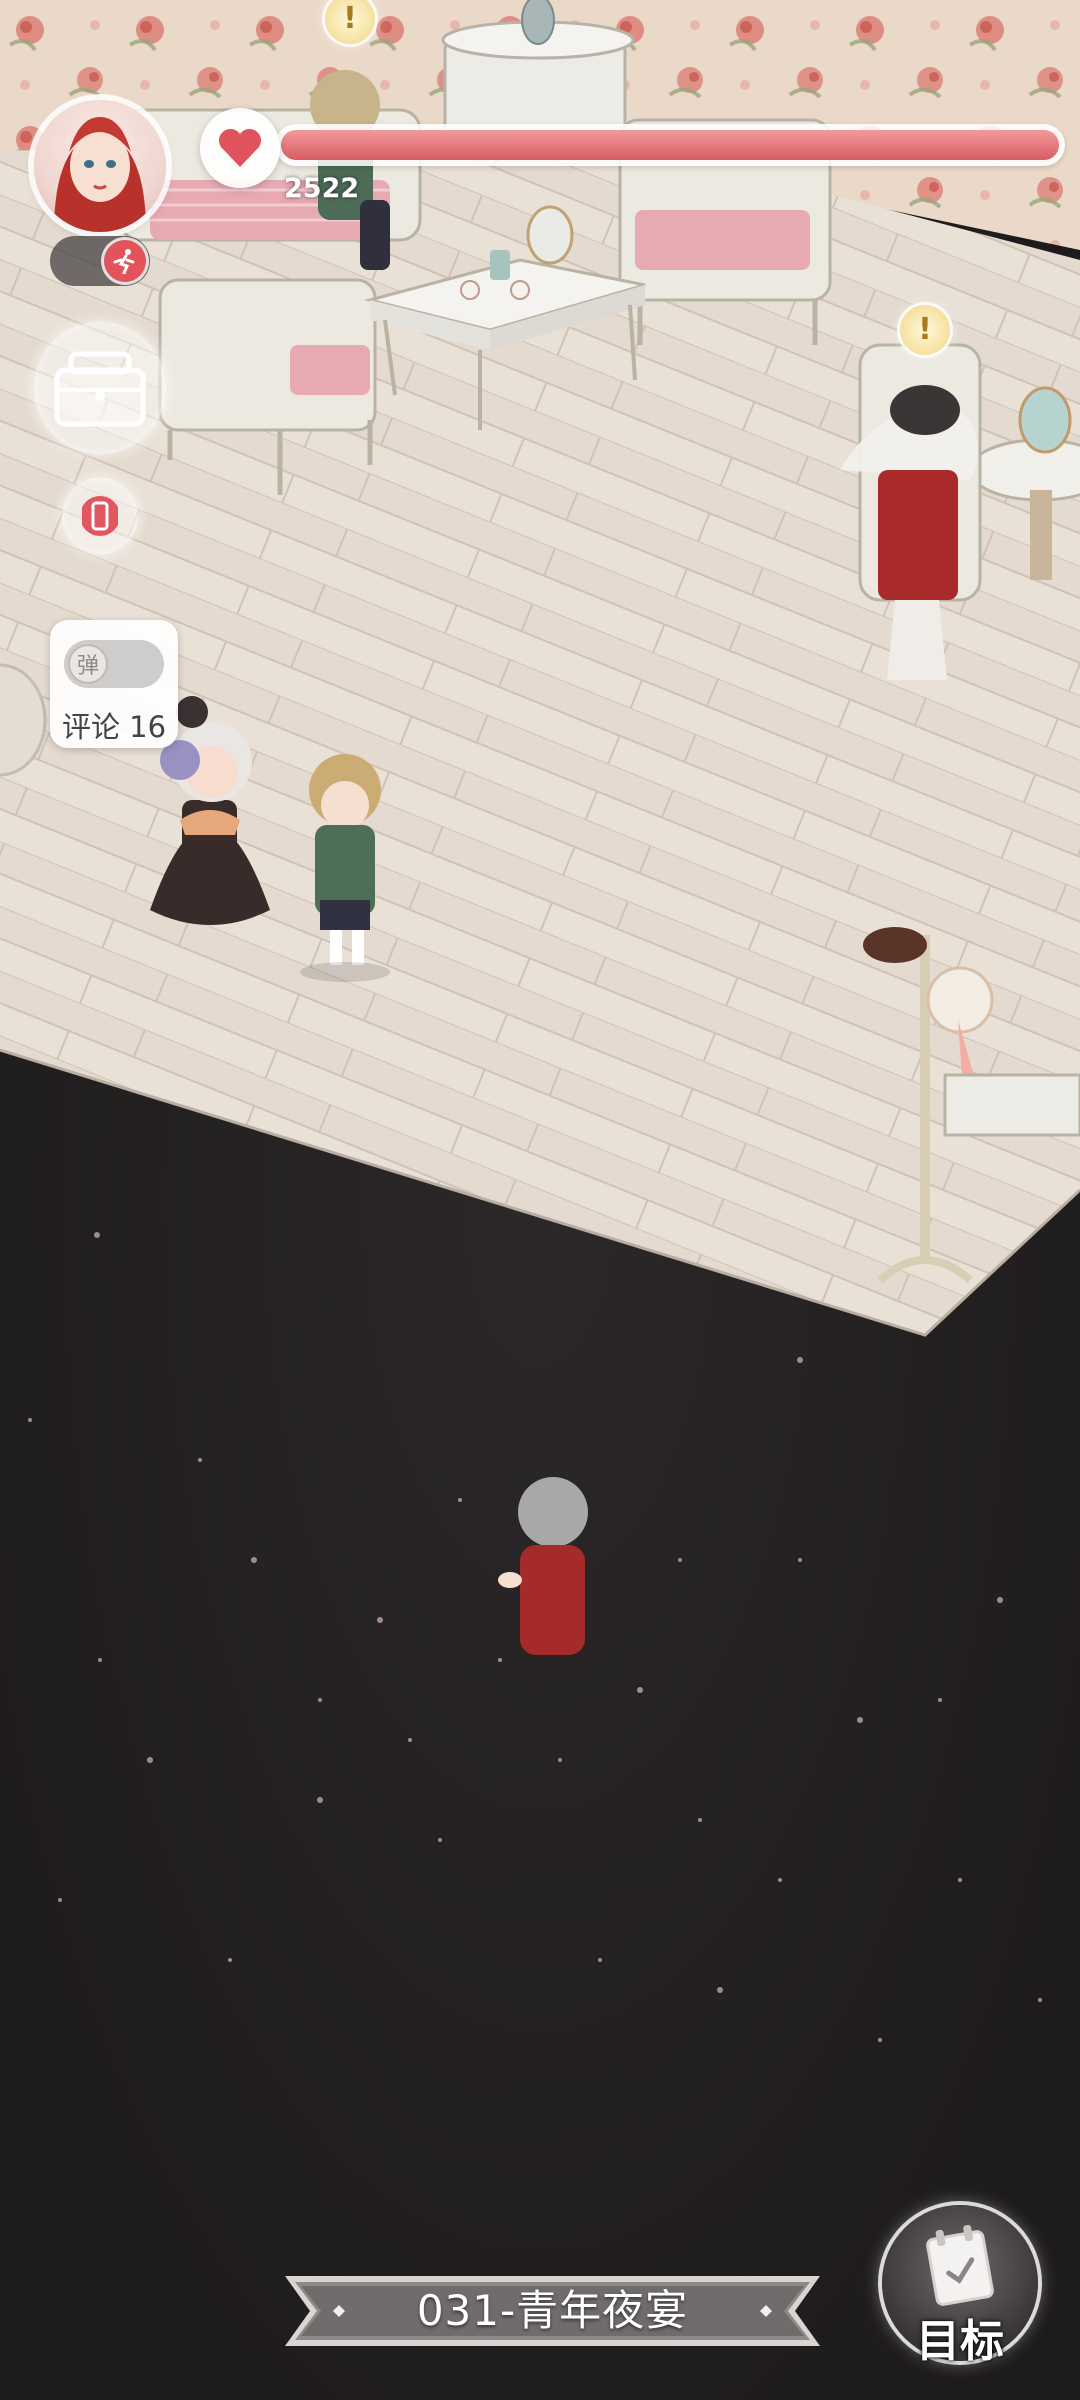 The width and height of the screenshot is (1080, 2400). Describe the element at coordinates (100, 174) in the screenshot. I see `red-haired-heroine-portrait-icon` at that location.